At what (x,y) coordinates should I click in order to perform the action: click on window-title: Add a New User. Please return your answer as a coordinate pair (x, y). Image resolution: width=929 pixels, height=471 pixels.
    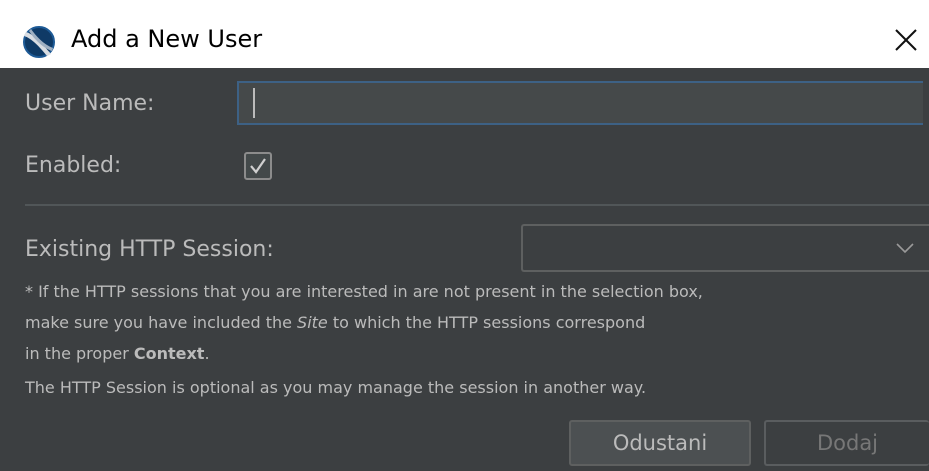
    Looking at the image, I should click on (167, 39).